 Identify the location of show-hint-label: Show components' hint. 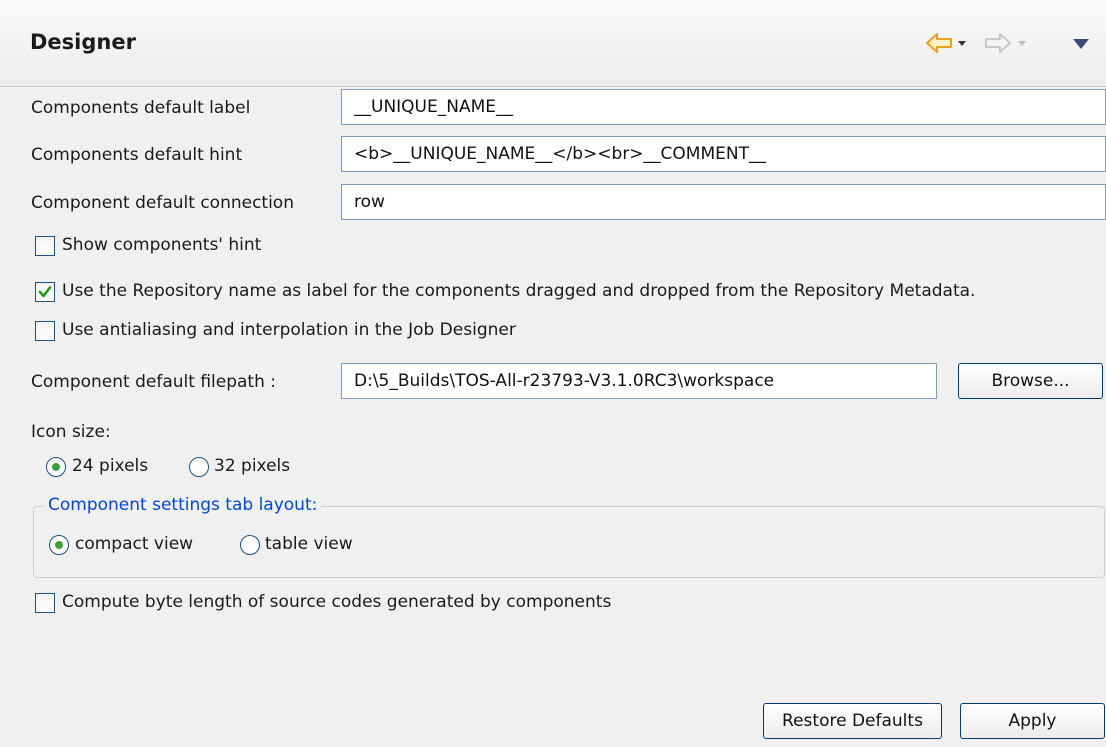
(162, 245).